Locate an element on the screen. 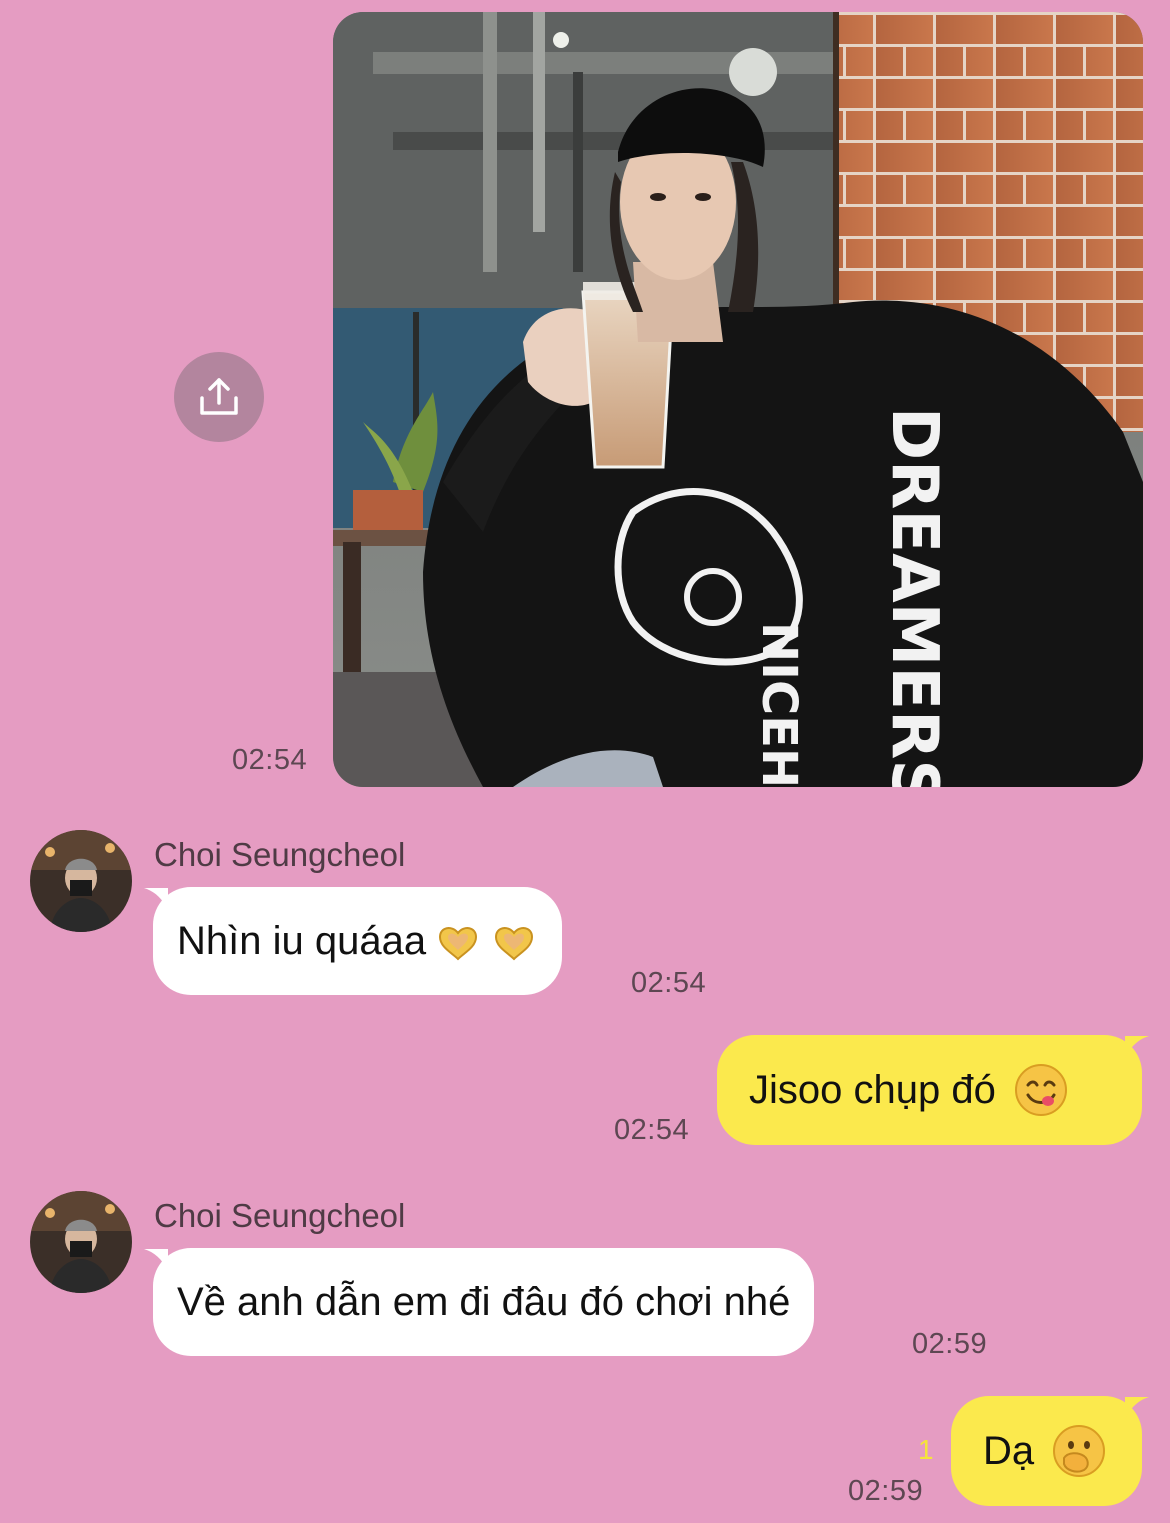 Image resolution: width=1170 pixels, height=1523 pixels. message-bubble: Jisoo chụp đó is located at coordinates (929, 1090).